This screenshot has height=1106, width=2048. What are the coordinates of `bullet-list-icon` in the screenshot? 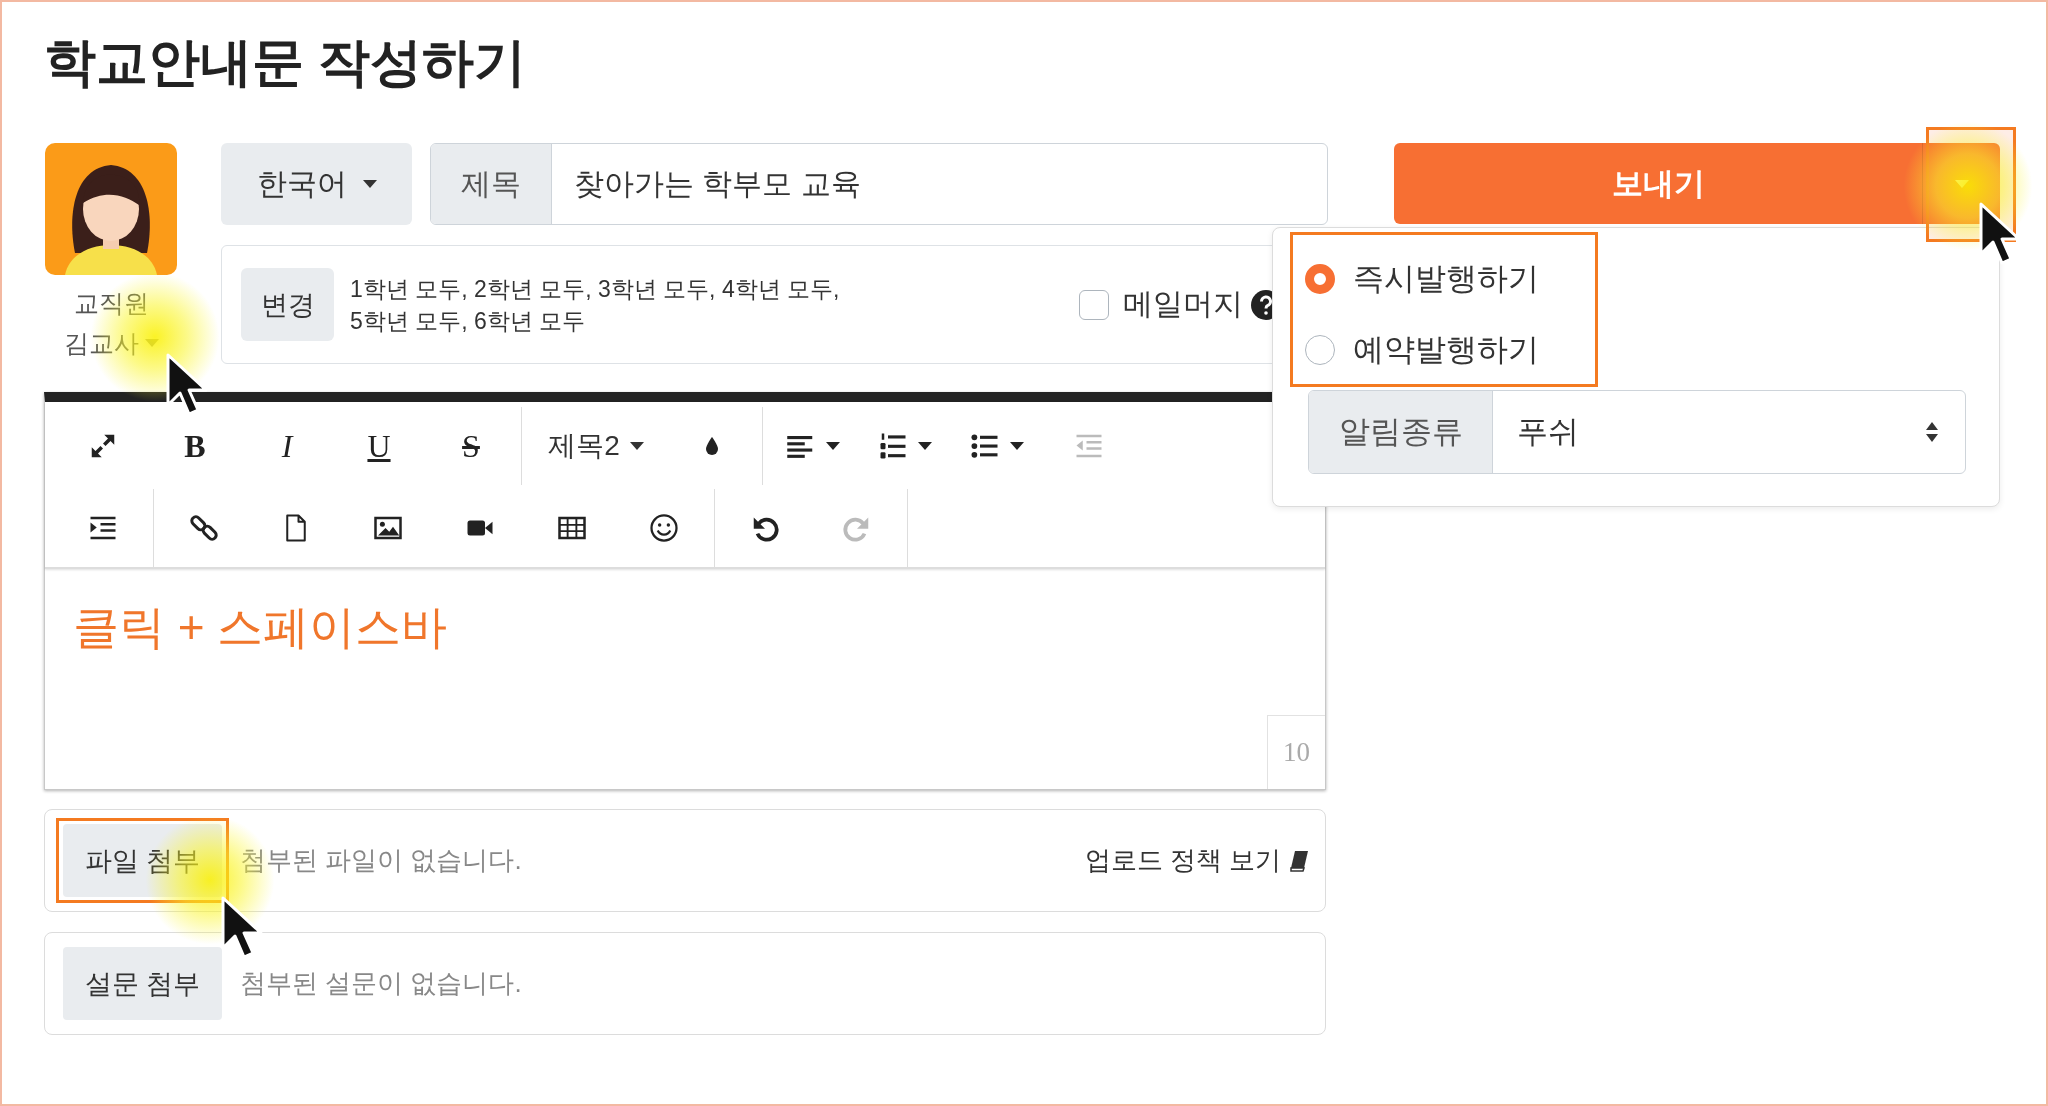 It's located at (985, 446).